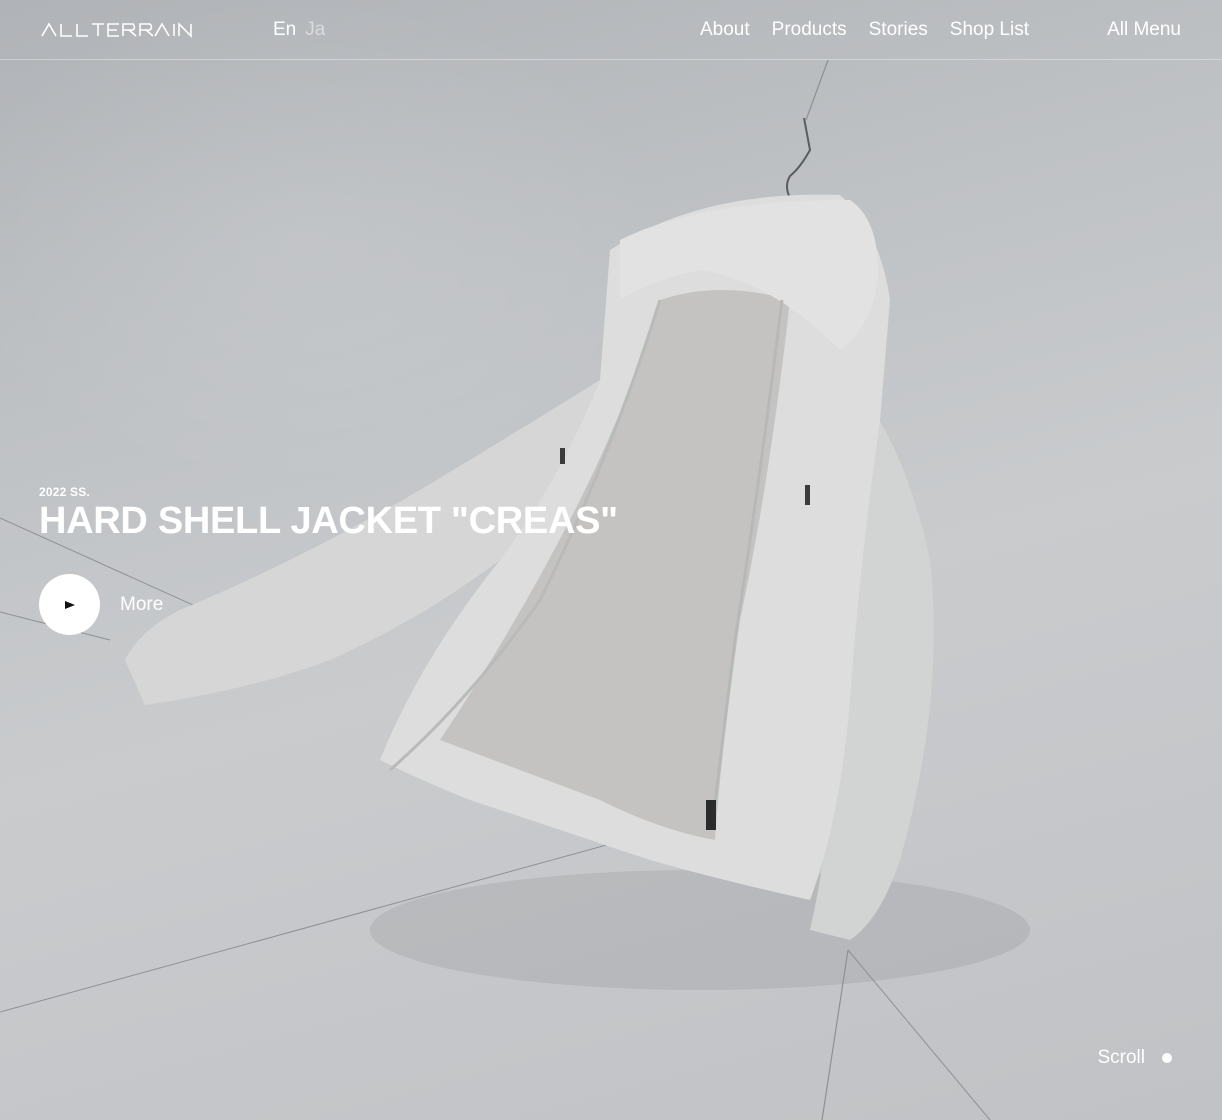  I want to click on hero-caption: 2022 SS. HARD SHELL JACKET "CREAS", so click(328, 513).